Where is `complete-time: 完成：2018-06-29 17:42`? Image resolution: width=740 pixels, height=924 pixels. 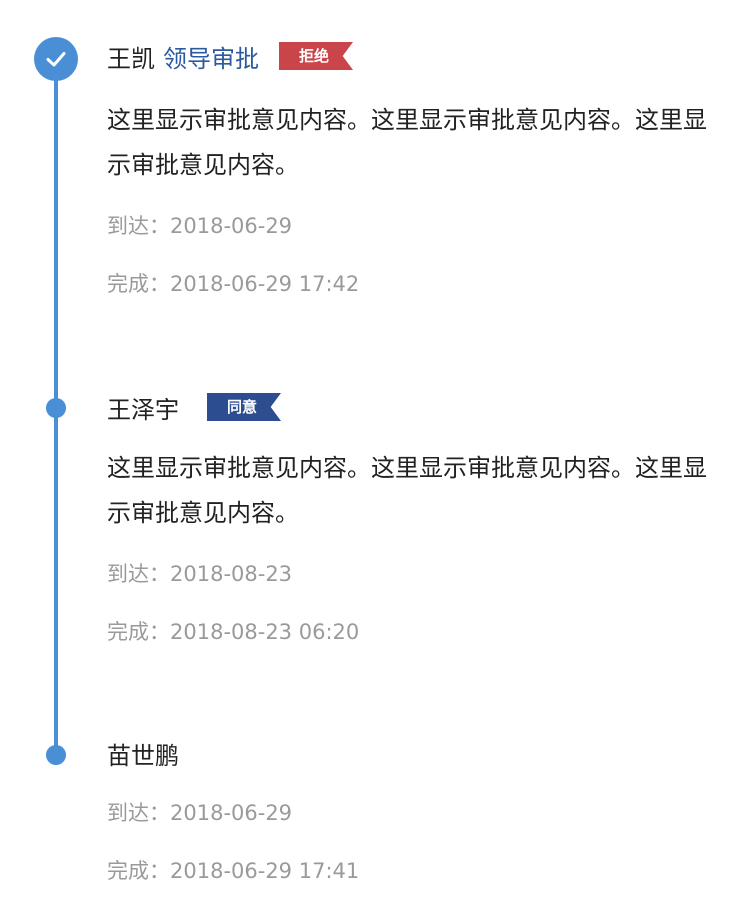
complete-time: 完成：2018-06-29 17:42 is located at coordinates (233, 283).